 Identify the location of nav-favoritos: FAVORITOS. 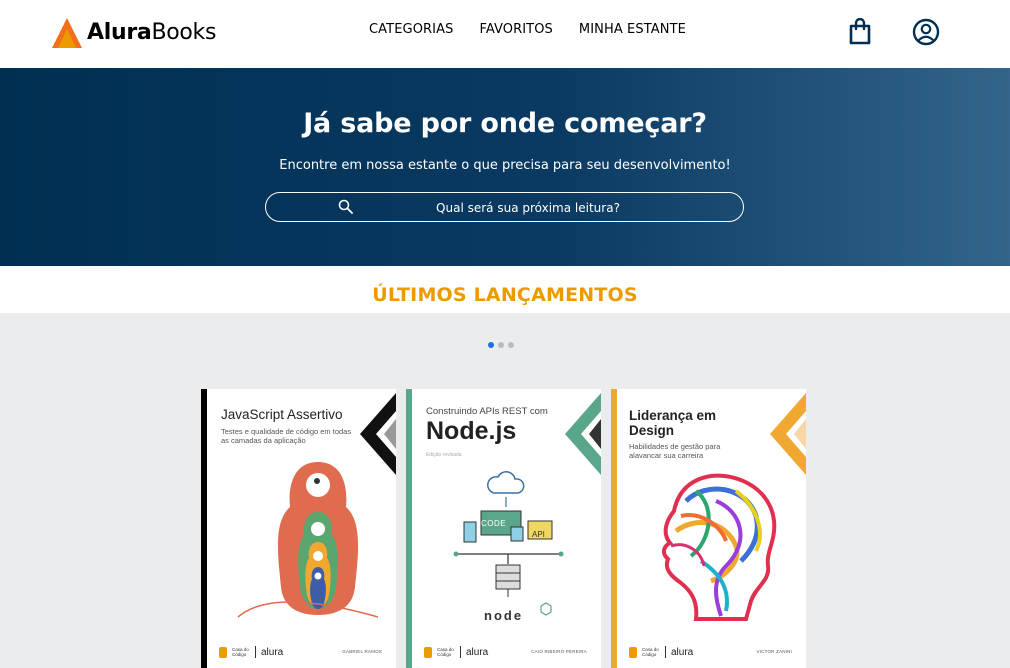
(515, 29).